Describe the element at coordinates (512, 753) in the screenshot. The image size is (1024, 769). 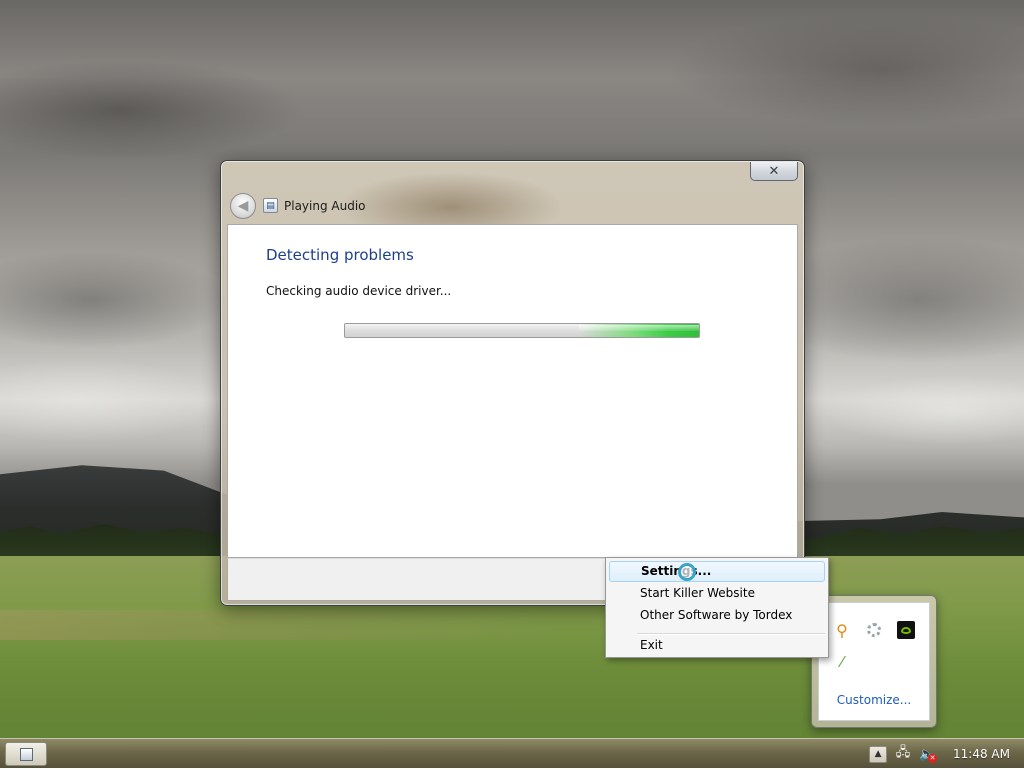
I see `taskbar: ▲ 🖧 🔈 ✕ 11:48 AM` at that location.